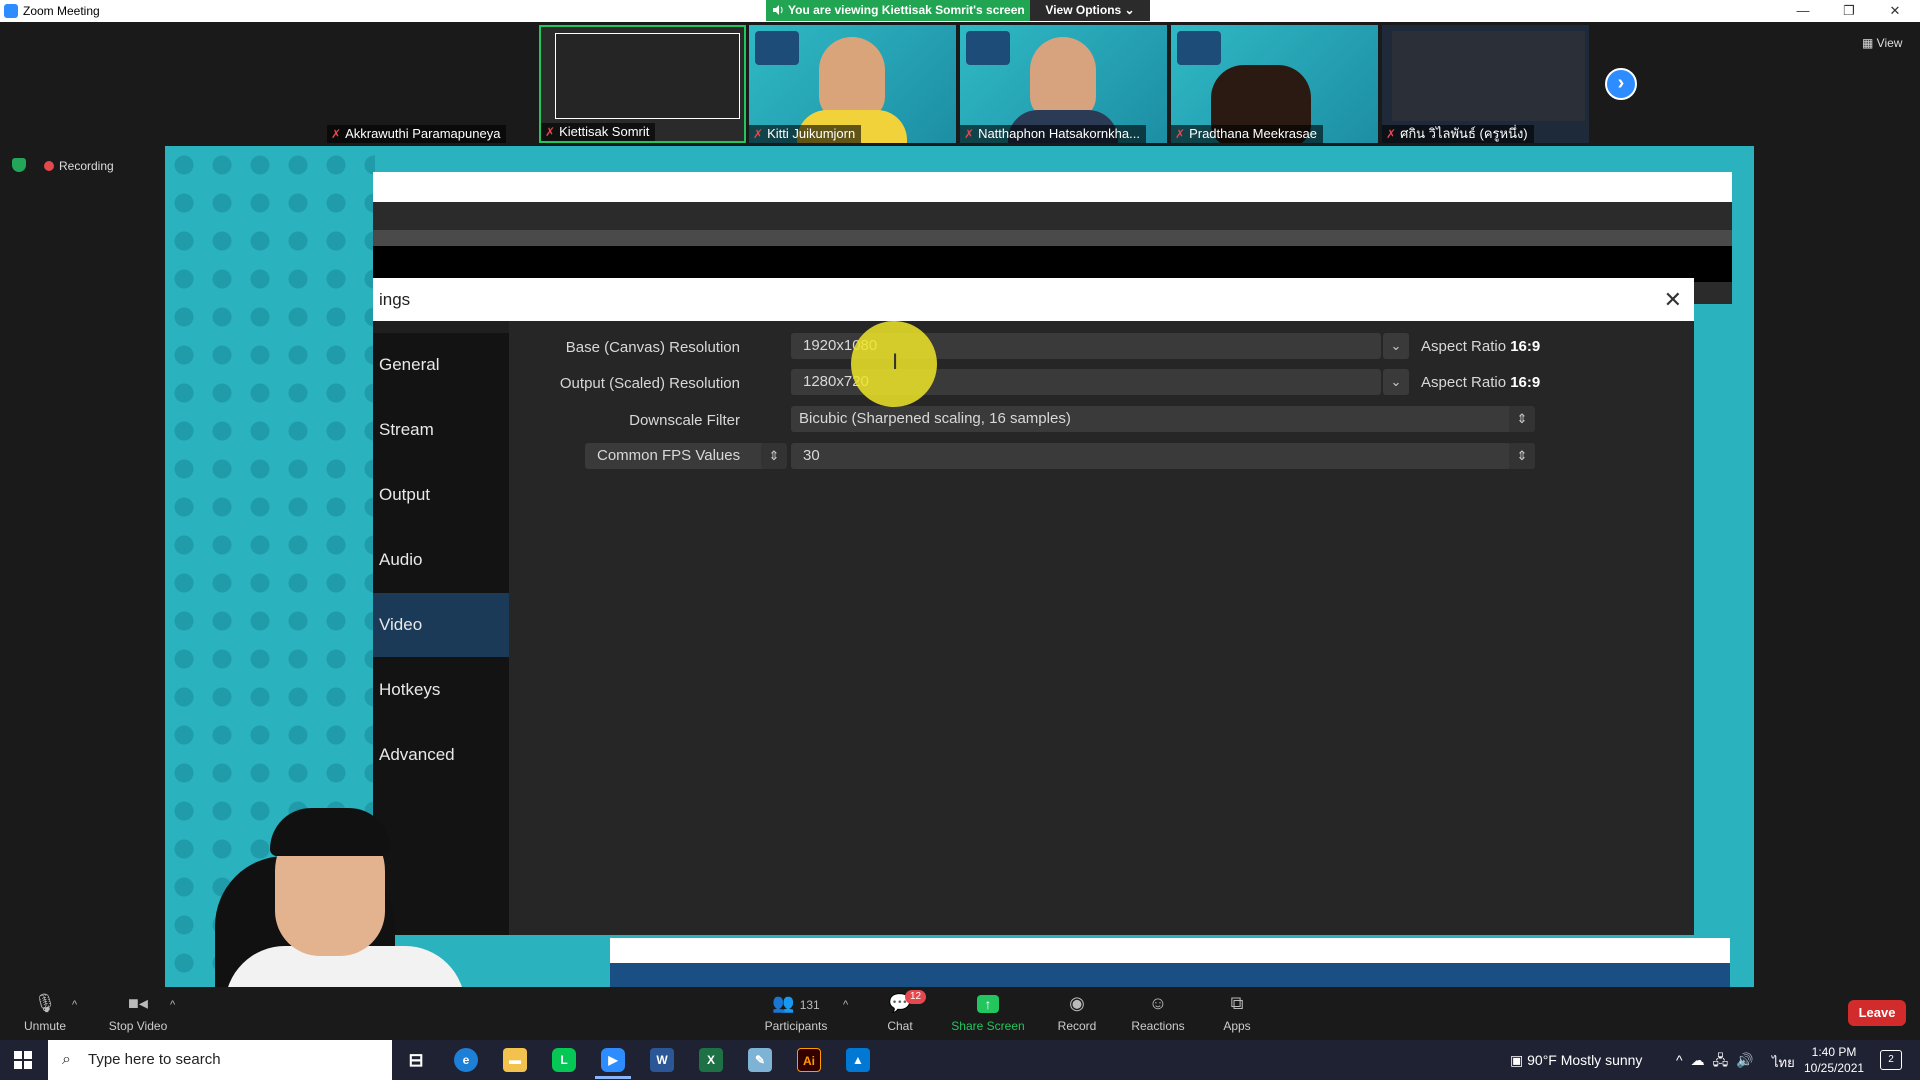 Image resolution: width=1920 pixels, height=1080 pixels. Describe the element at coordinates (325, 891) in the screenshot. I see `presenter-video` at that location.